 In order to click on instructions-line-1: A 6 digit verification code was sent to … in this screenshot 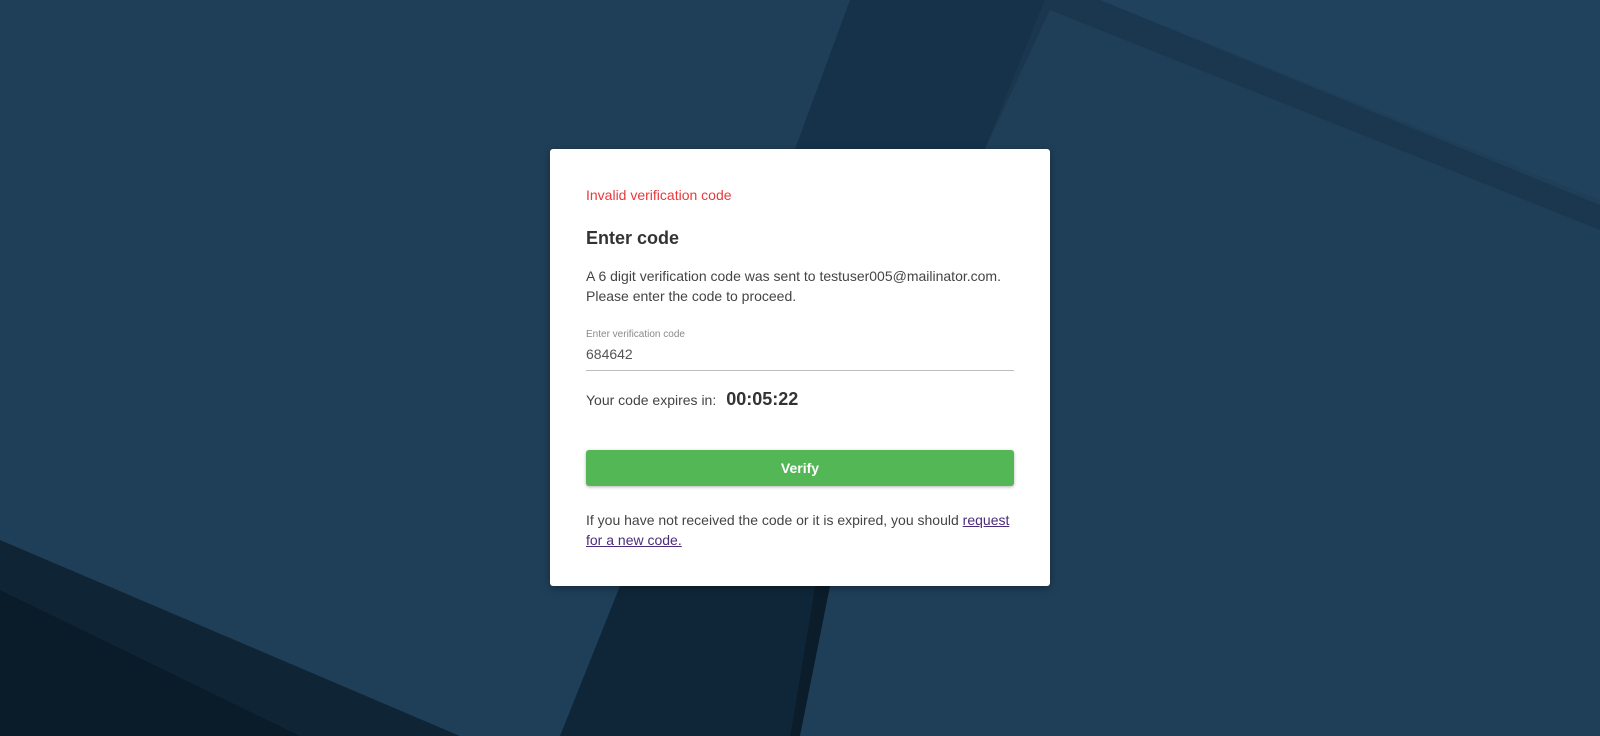, I will do `click(793, 276)`.